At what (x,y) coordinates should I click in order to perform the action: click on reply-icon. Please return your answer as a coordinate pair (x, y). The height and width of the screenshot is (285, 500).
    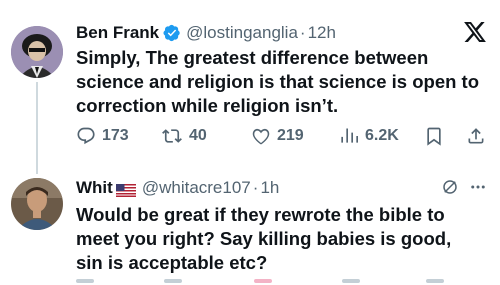
    Looking at the image, I should click on (86, 136).